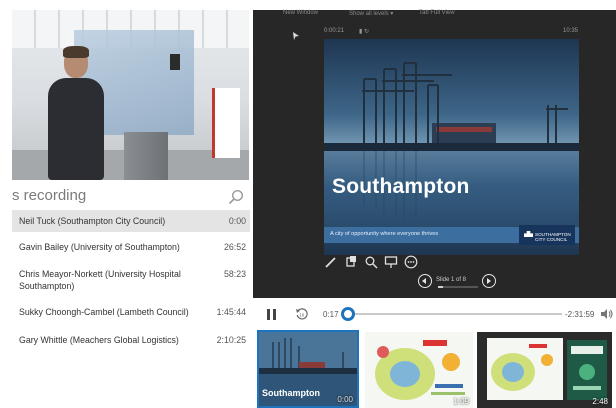  Describe the element at coordinates (571, 31) in the screenshot. I see `slide-clock: 10:35` at that location.